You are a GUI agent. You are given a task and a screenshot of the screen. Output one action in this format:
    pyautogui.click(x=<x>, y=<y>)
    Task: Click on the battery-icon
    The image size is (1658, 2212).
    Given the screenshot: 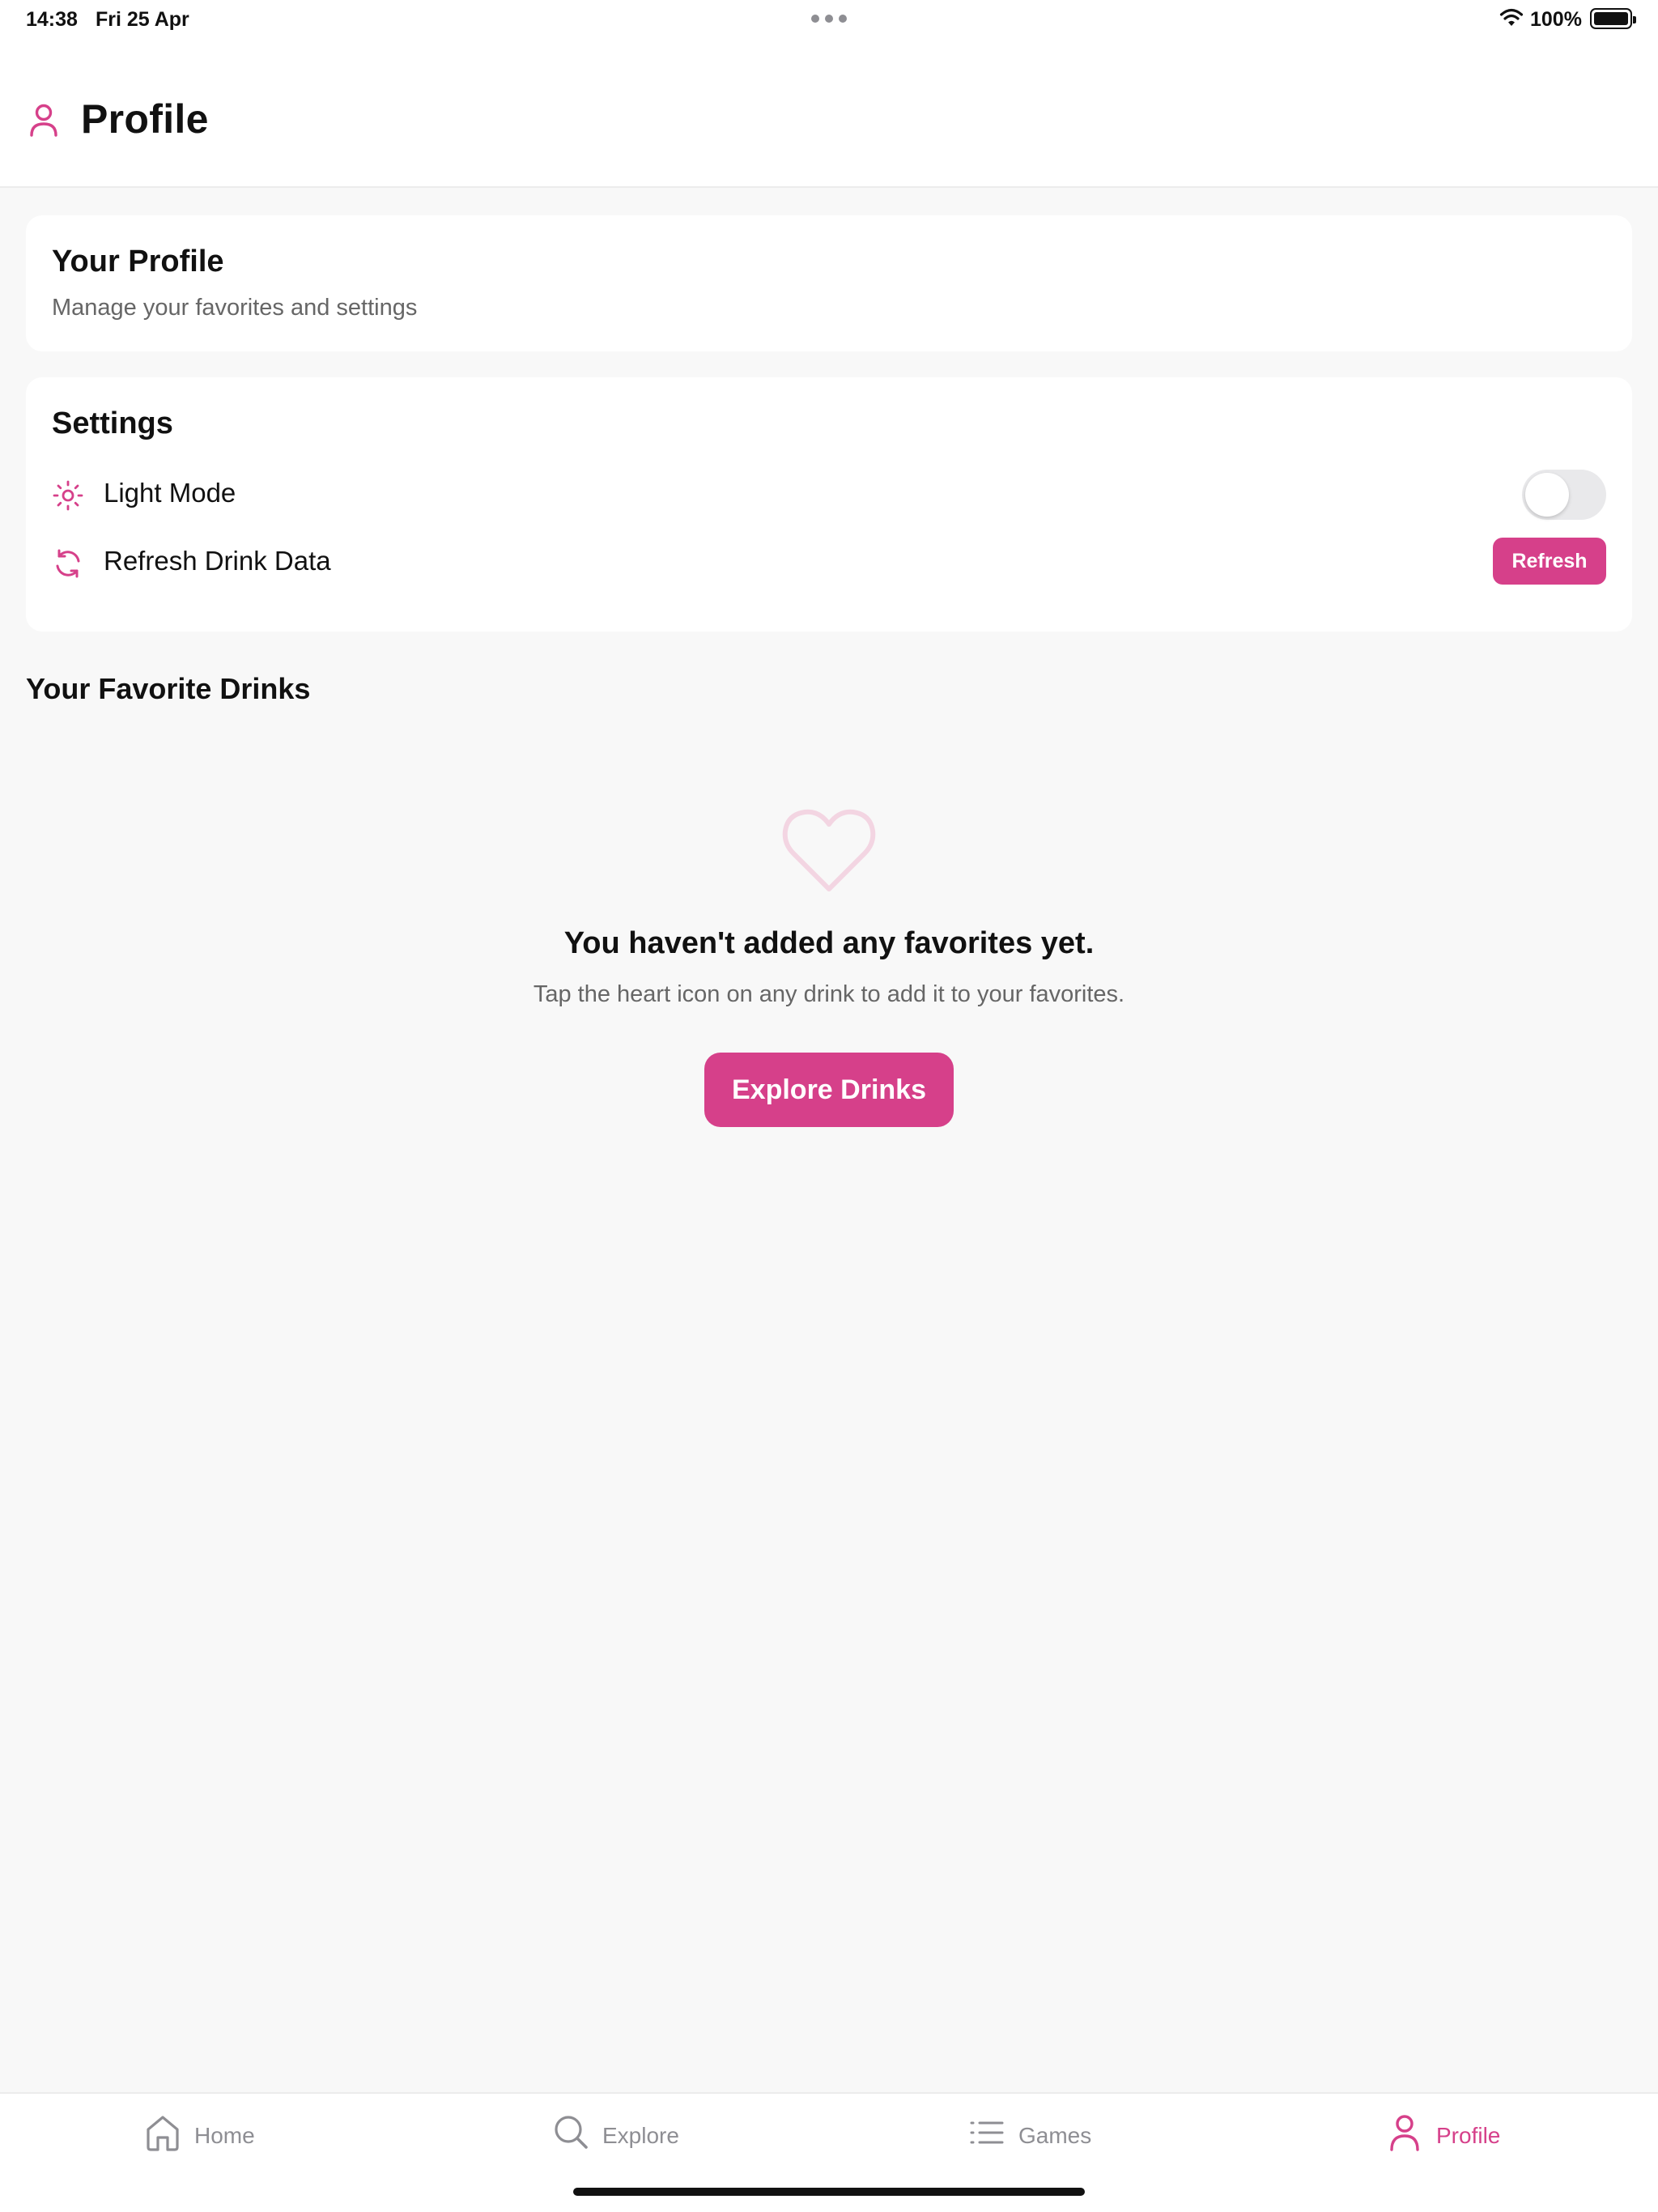 What is the action you would take?
    pyautogui.click(x=1613, y=19)
    